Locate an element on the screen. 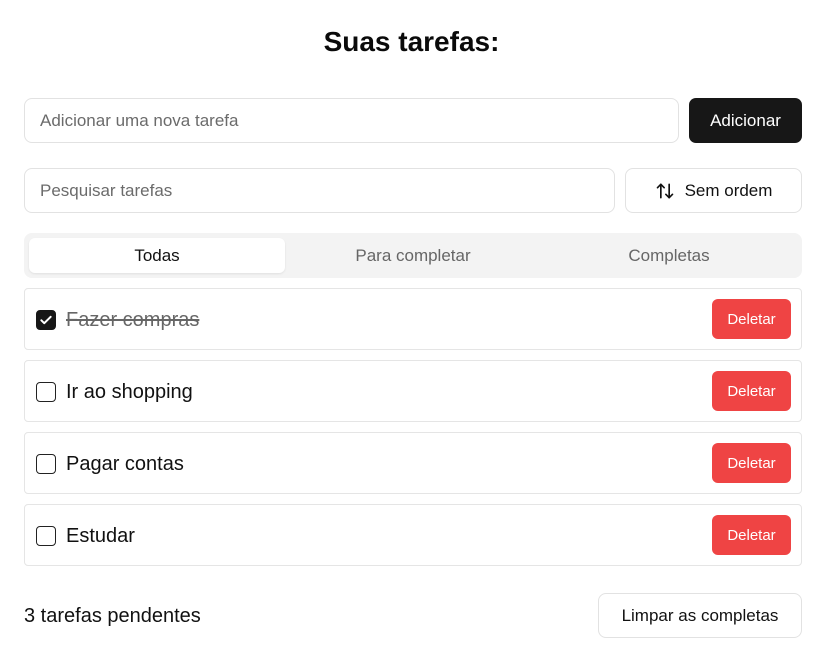 This screenshot has width=823, height=663. task-label: Ir ao shopping is located at coordinates (129, 392).